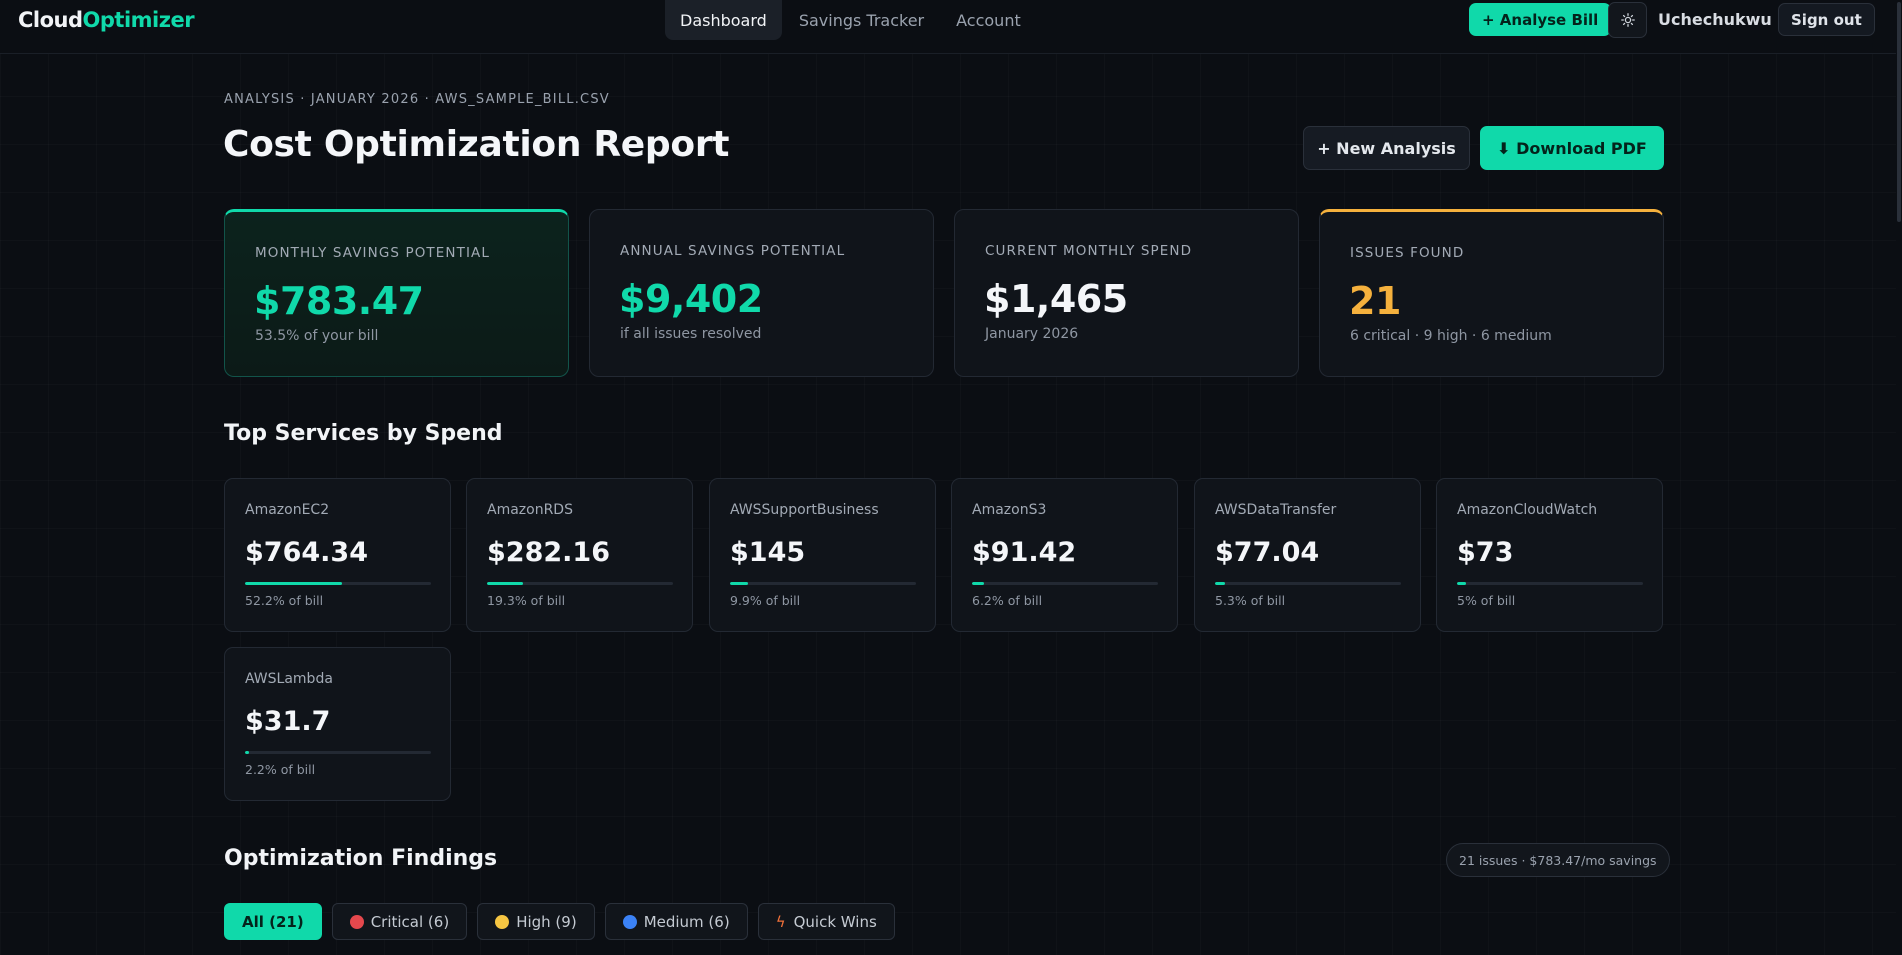  What do you see at coordinates (1056, 299) in the screenshot?
I see `kpi-value: $1,465` at bounding box center [1056, 299].